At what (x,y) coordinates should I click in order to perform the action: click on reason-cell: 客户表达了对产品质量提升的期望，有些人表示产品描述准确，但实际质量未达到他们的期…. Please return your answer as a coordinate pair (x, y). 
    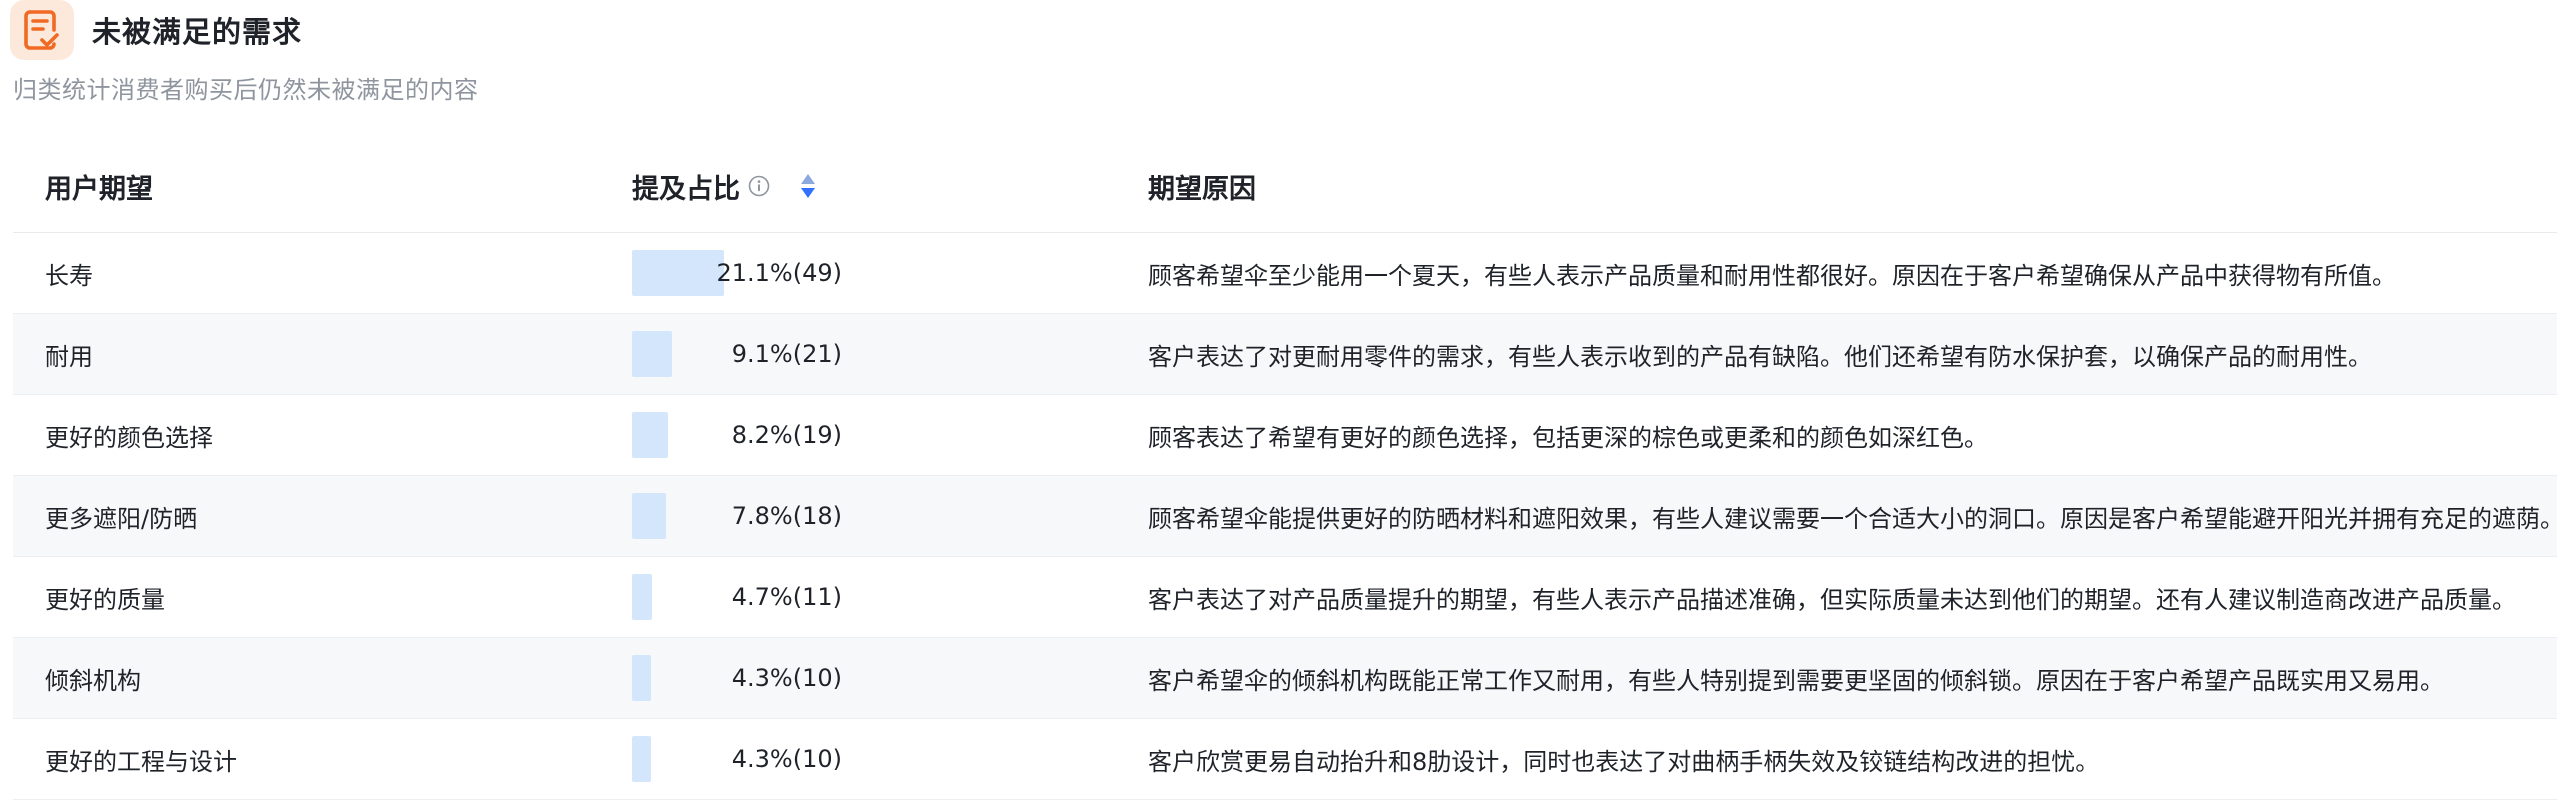
    Looking at the image, I should click on (1832, 599).